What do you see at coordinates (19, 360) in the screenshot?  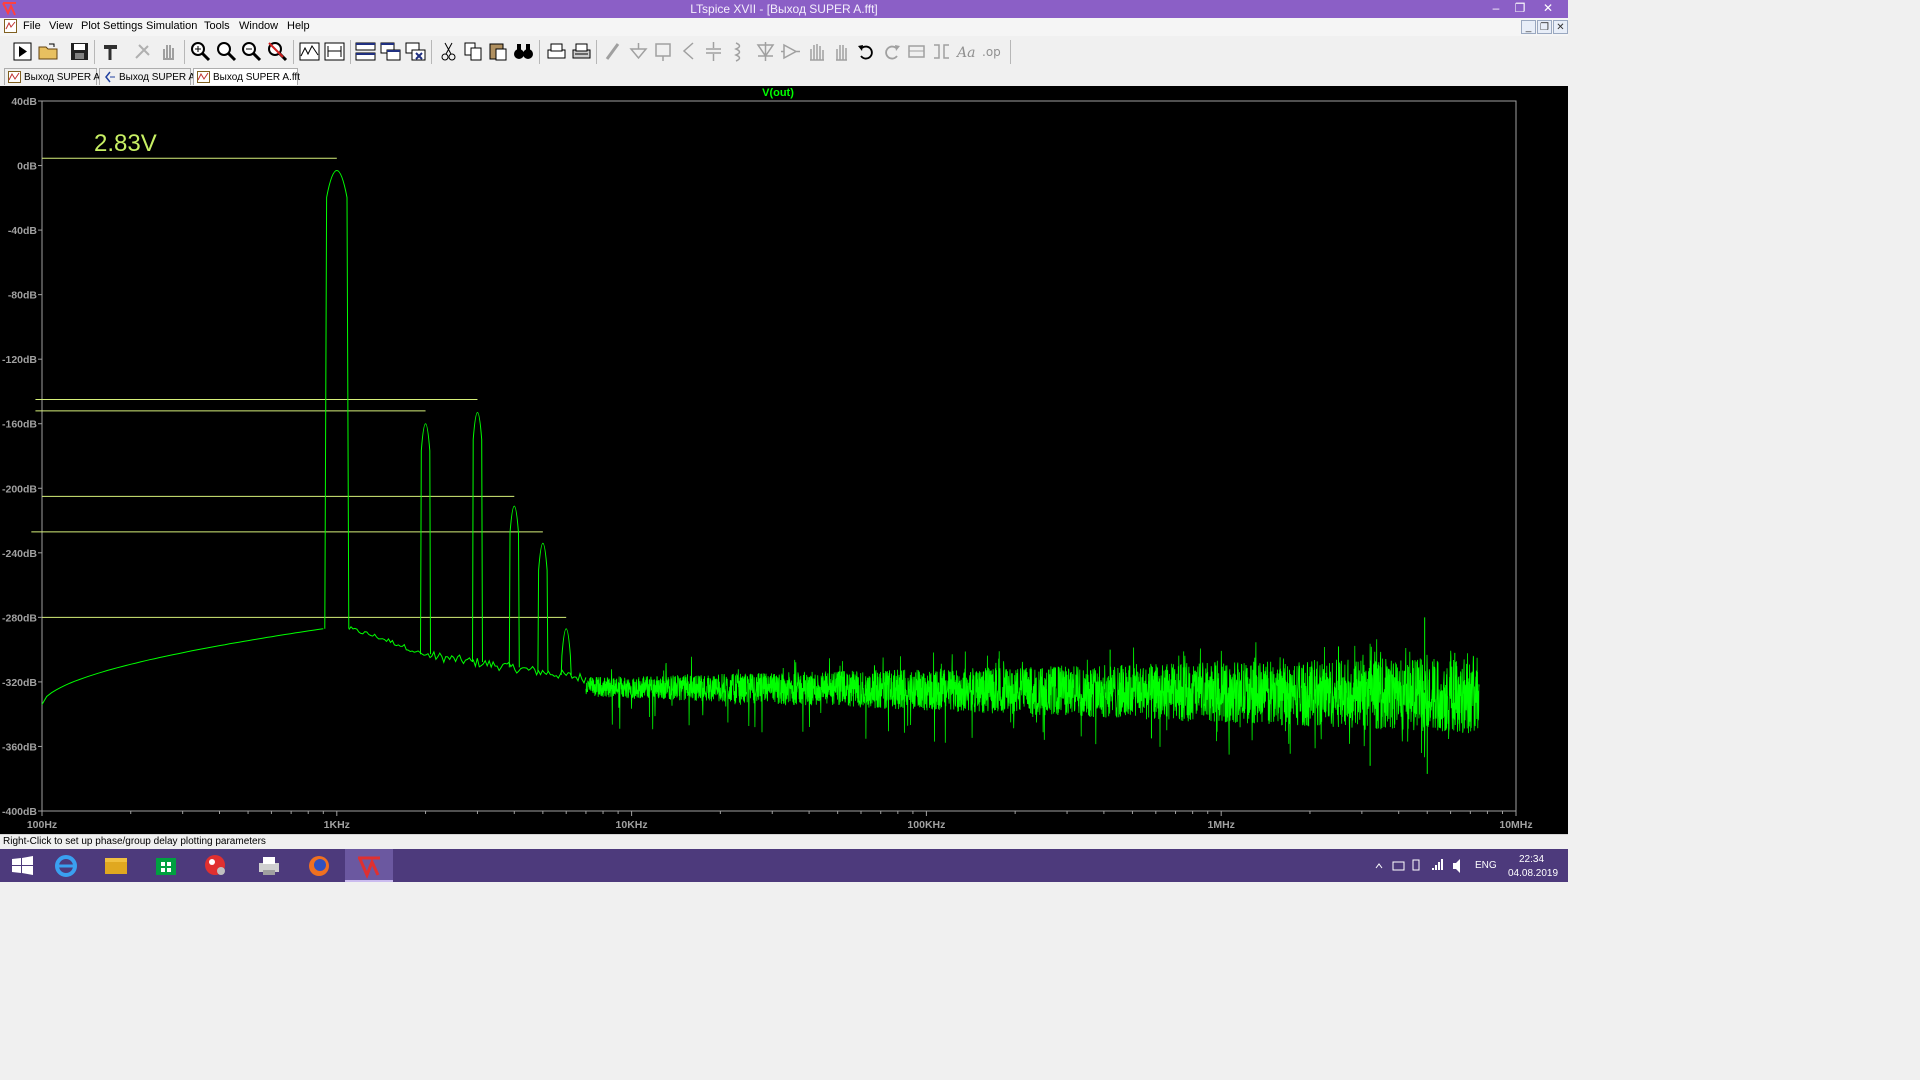 I see `y-tick-label: -120dB` at bounding box center [19, 360].